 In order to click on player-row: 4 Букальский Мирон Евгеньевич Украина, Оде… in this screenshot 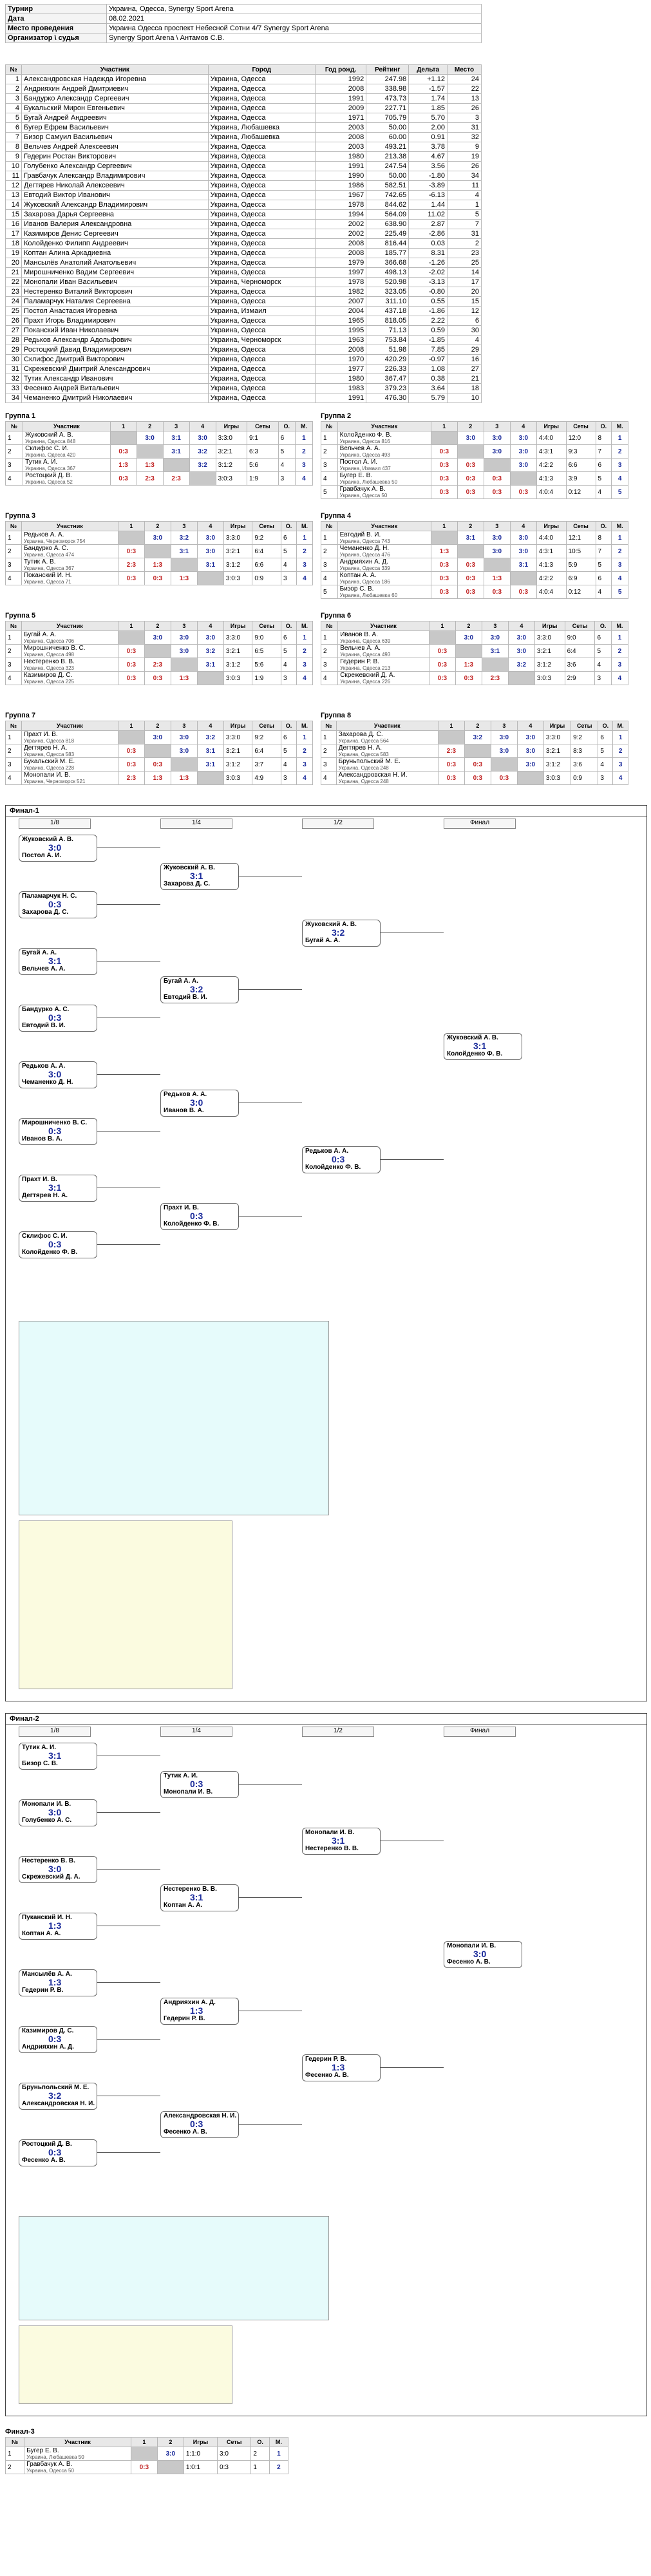, I will do `click(244, 108)`.